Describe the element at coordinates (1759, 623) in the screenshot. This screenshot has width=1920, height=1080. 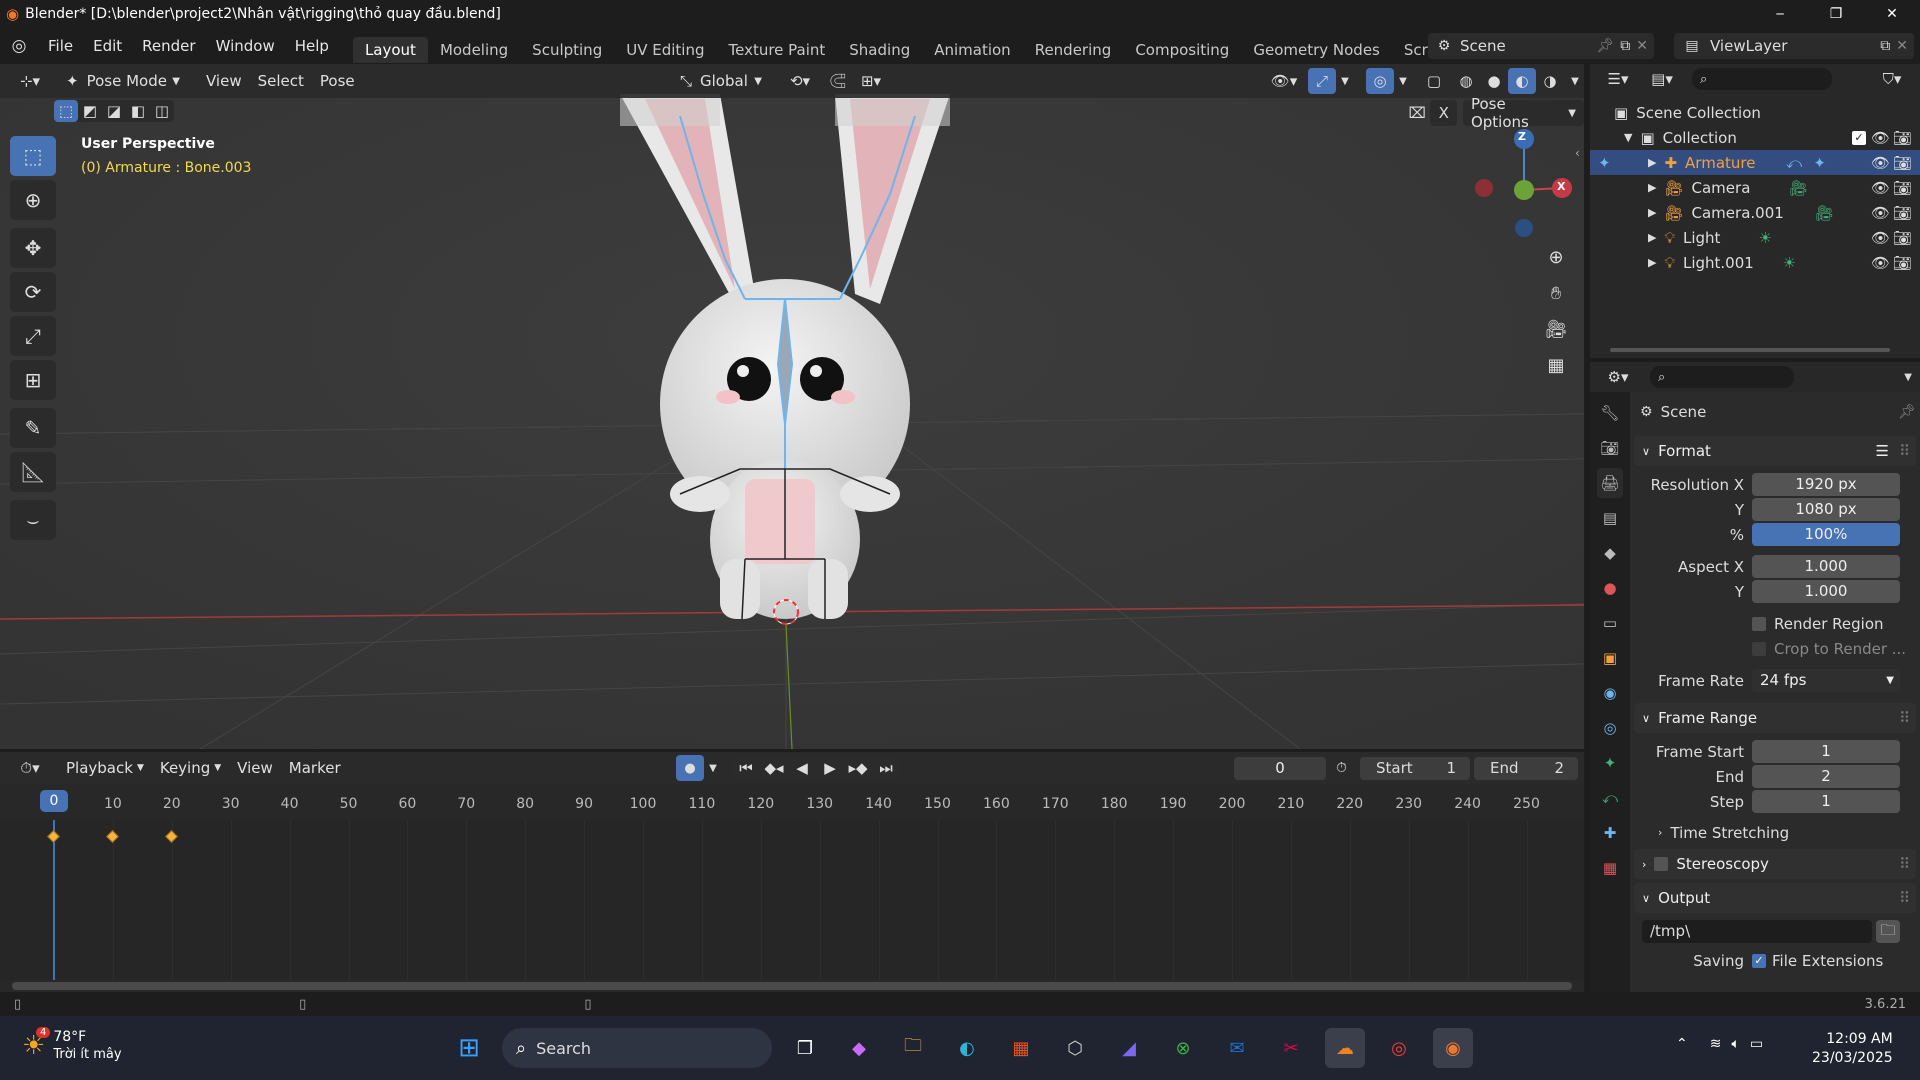
I see `render-region-checkbox` at that location.